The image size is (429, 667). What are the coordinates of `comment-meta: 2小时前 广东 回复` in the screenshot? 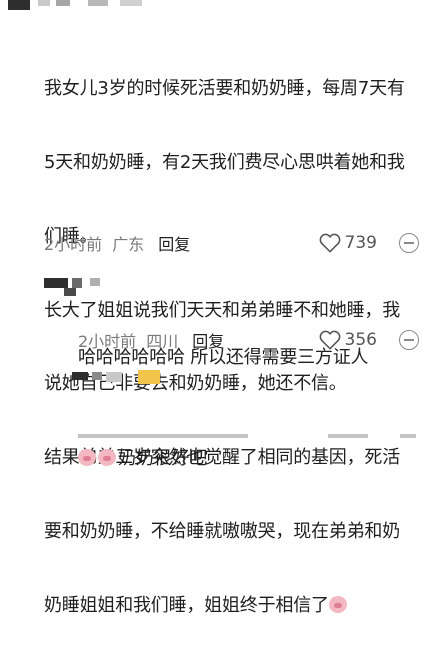 It's located at (117, 243).